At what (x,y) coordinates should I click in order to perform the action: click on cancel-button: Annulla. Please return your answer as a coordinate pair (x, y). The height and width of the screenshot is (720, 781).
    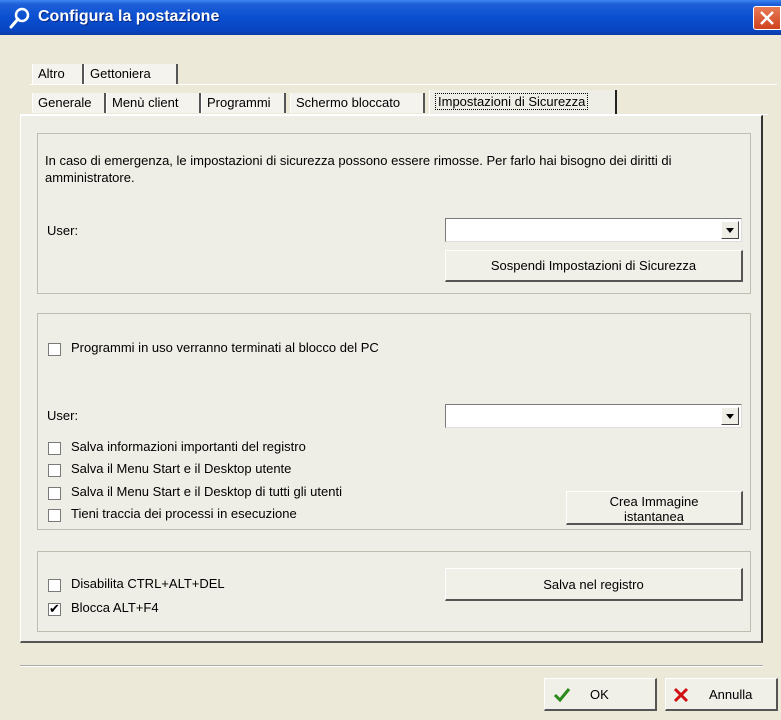
    Looking at the image, I should click on (721, 694).